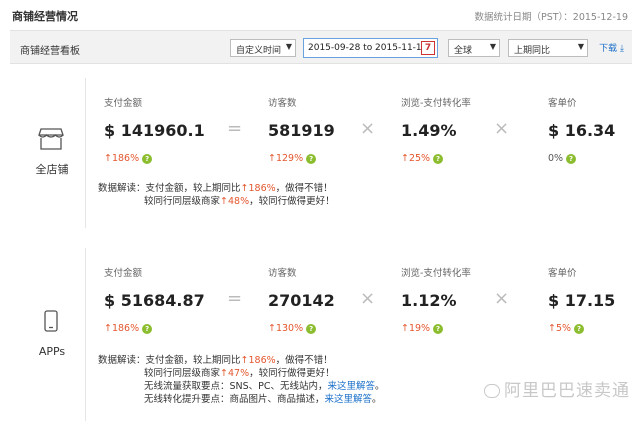 This screenshot has width=640, height=421. I want to click on watermark: 阿里巴巴速卖通, so click(557, 388).